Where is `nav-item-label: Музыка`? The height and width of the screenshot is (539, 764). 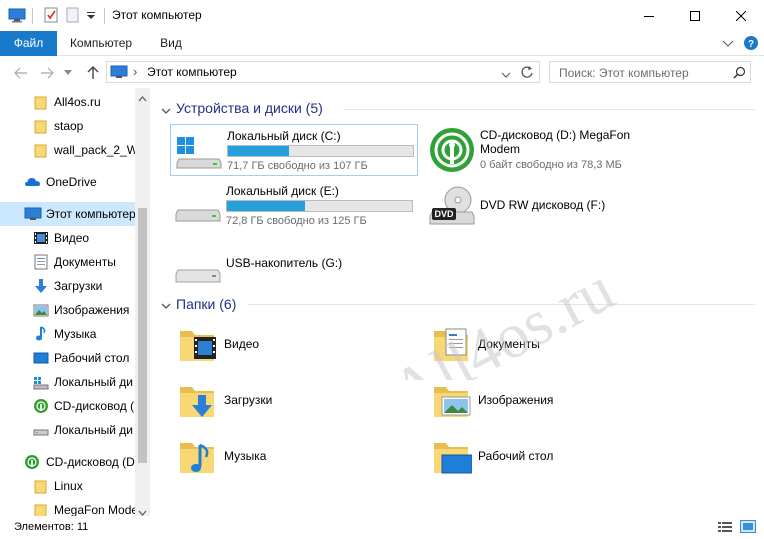 nav-item-label: Музыка is located at coordinates (75, 334).